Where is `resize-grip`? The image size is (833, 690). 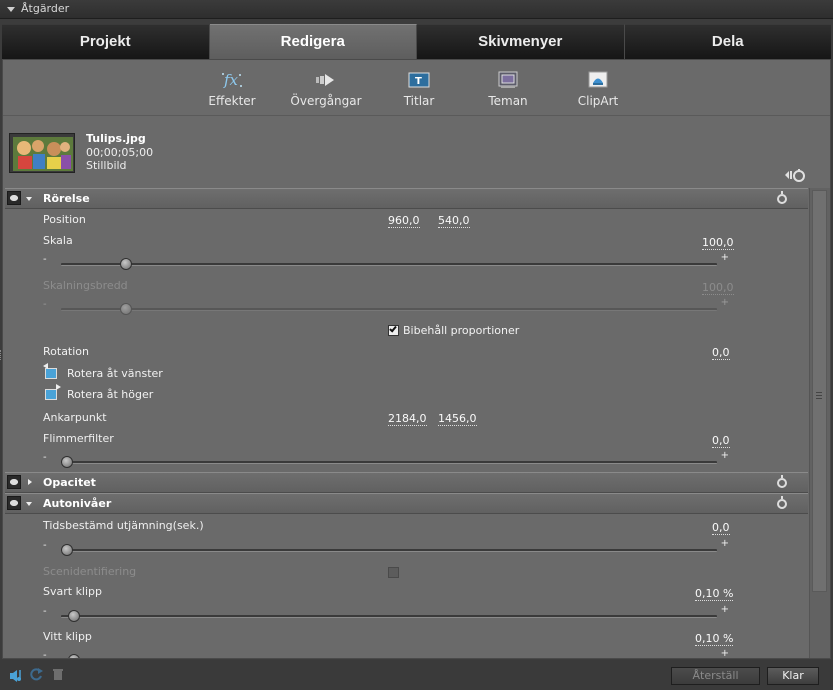 resize-grip is located at coordinates (1, 355).